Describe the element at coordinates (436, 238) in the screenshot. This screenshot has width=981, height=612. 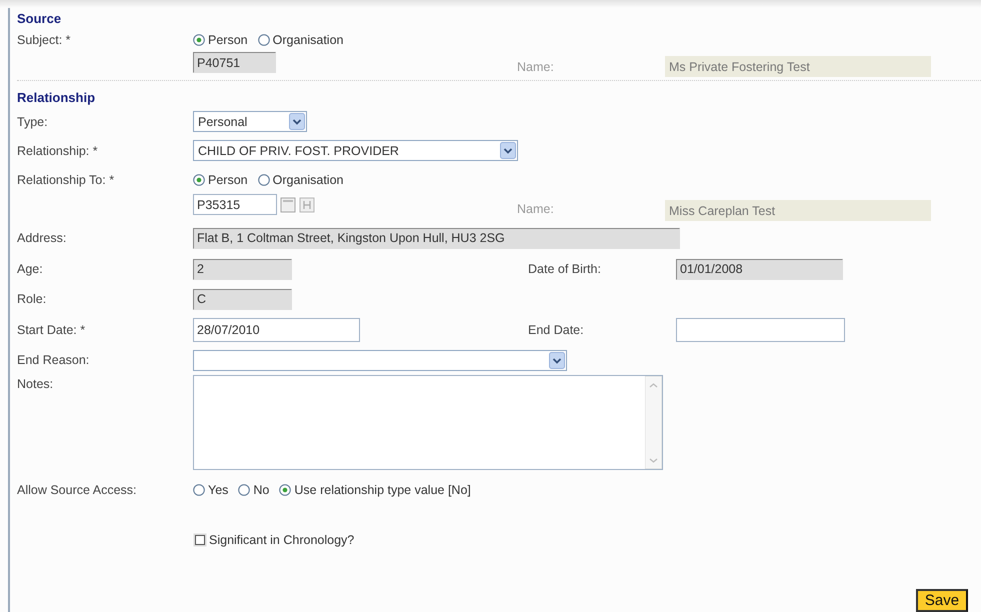
I see `address-field: Flat B, 1 Coltman Street, Kingston Upon Hull, HU3 2SG` at that location.